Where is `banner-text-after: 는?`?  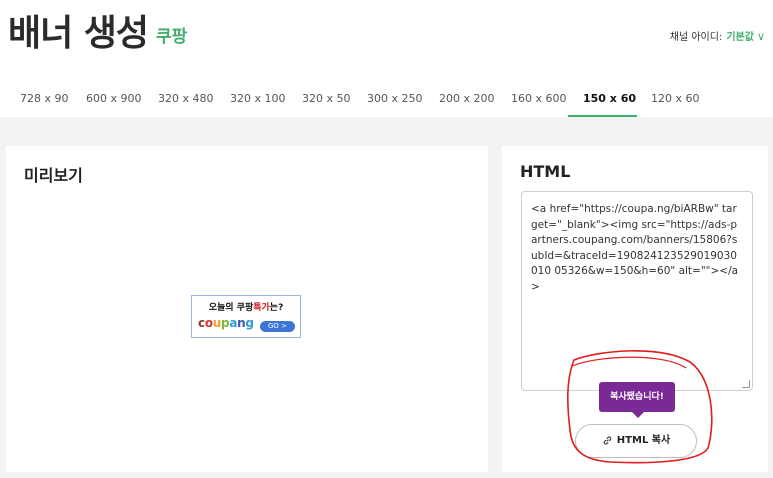
banner-text-after: 는? is located at coordinates (276, 308).